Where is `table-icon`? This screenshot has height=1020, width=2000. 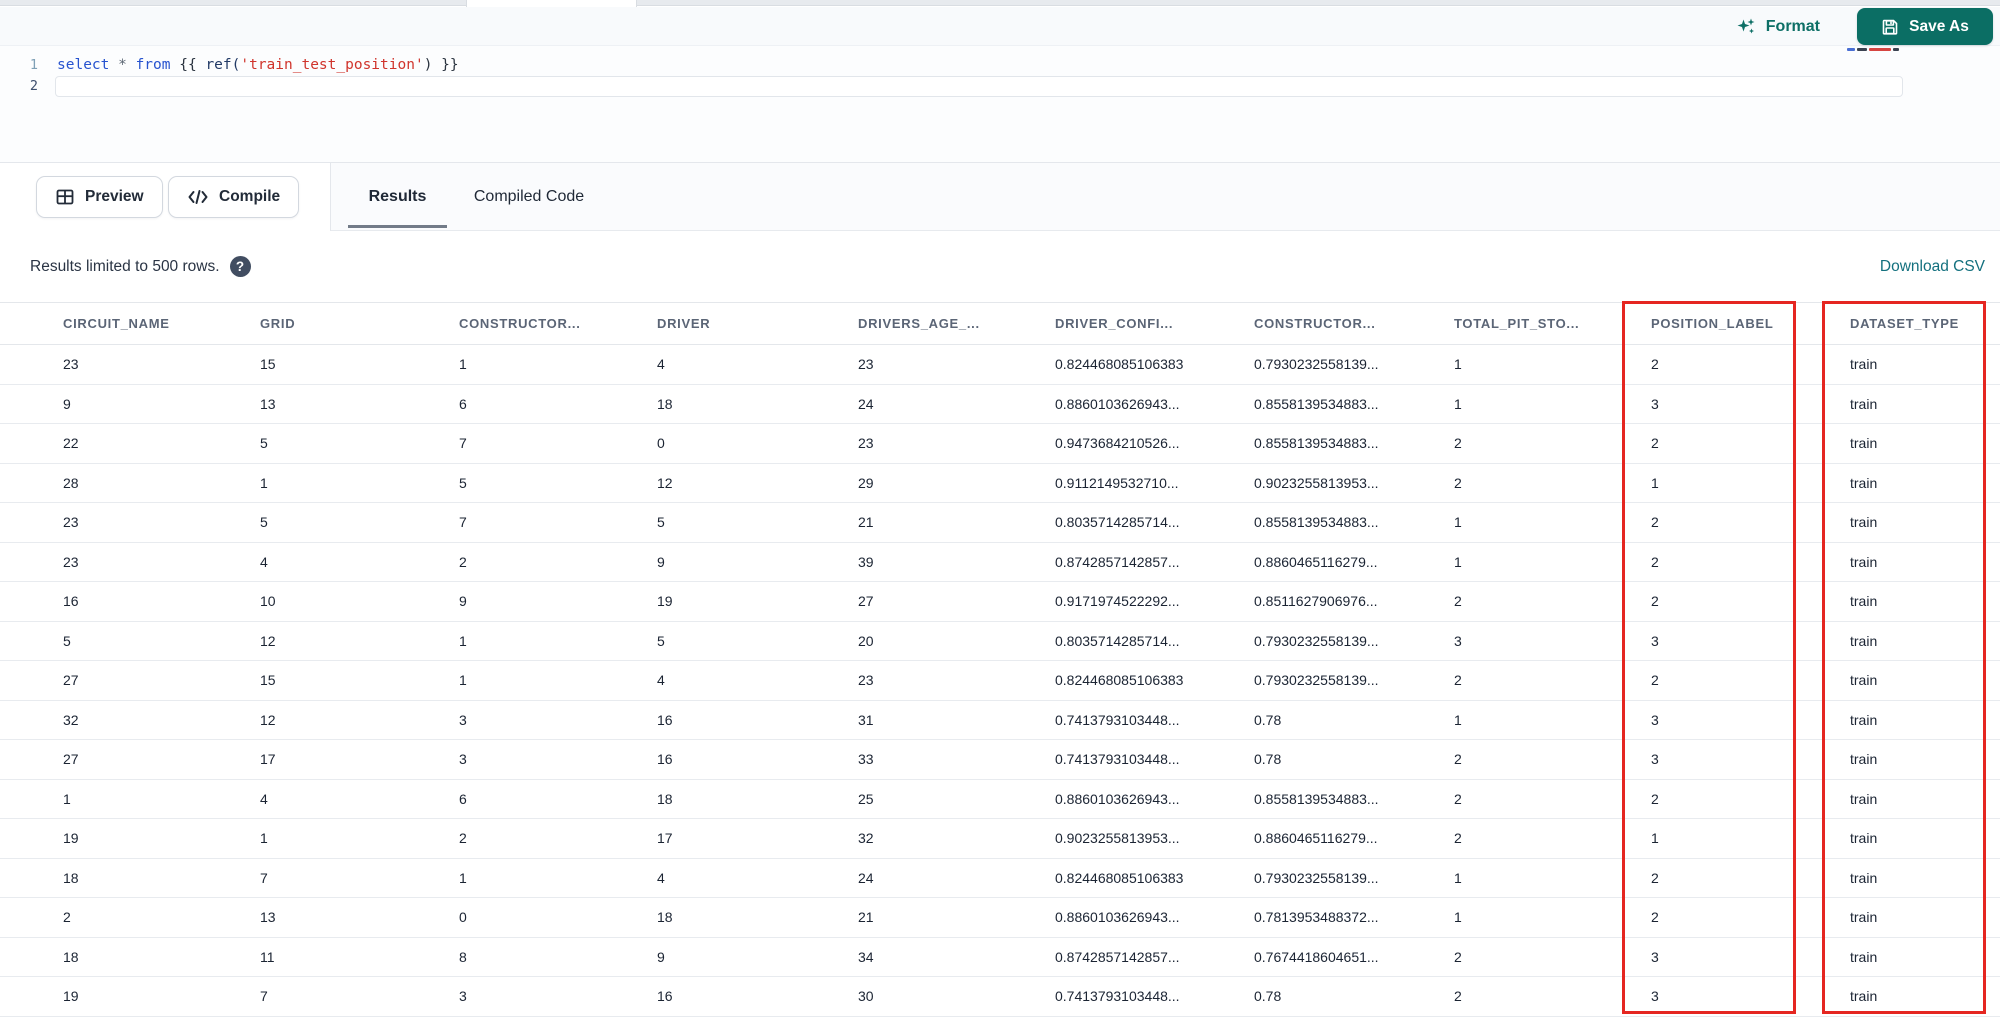 table-icon is located at coordinates (65, 197).